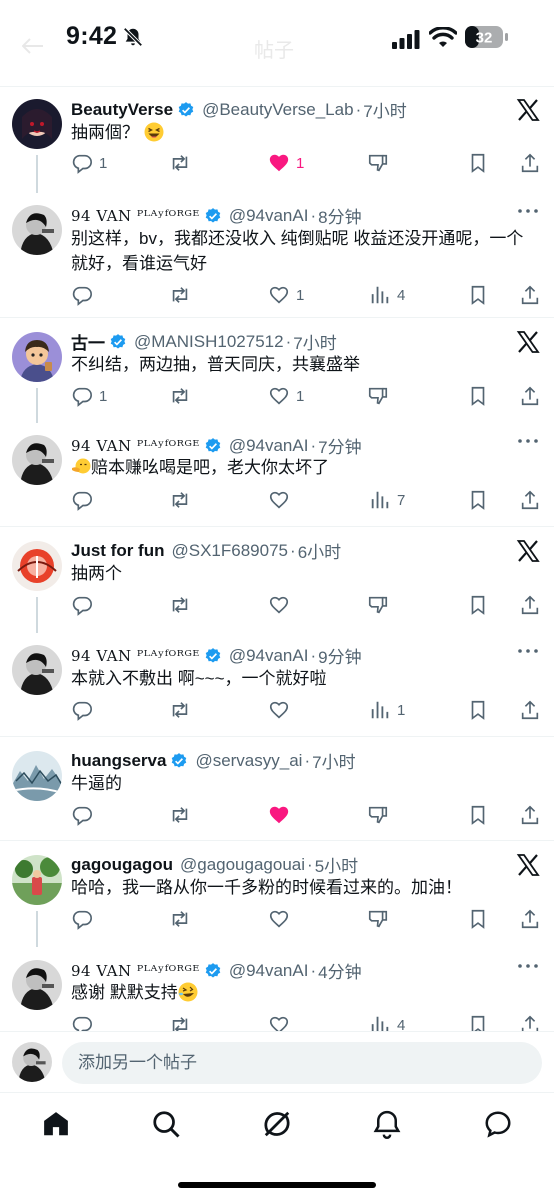 The height and width of the screenshot is (1200, 554). What do you see at coordinates (387, 500) in the screenshot?
I see `views-button: 7` at bounding box center [387, 500].